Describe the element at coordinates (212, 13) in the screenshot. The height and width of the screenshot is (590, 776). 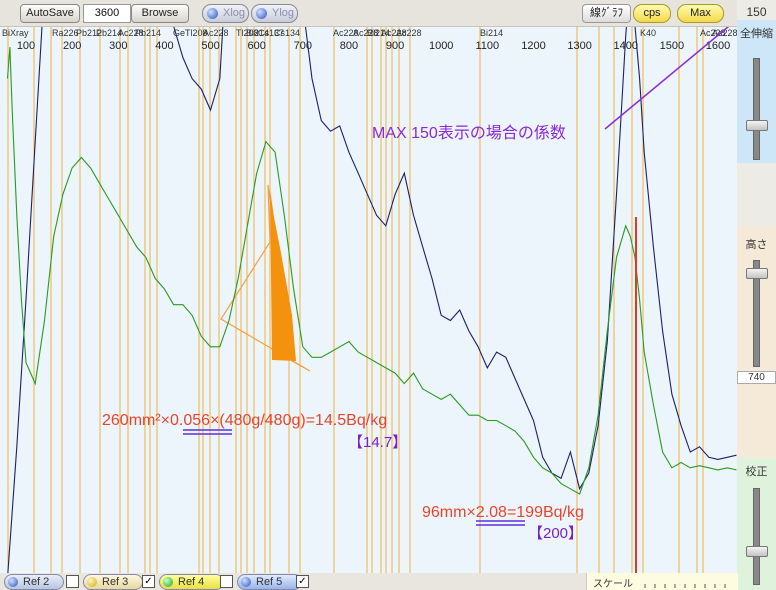
I see `xlog-radio-icon` at that location.